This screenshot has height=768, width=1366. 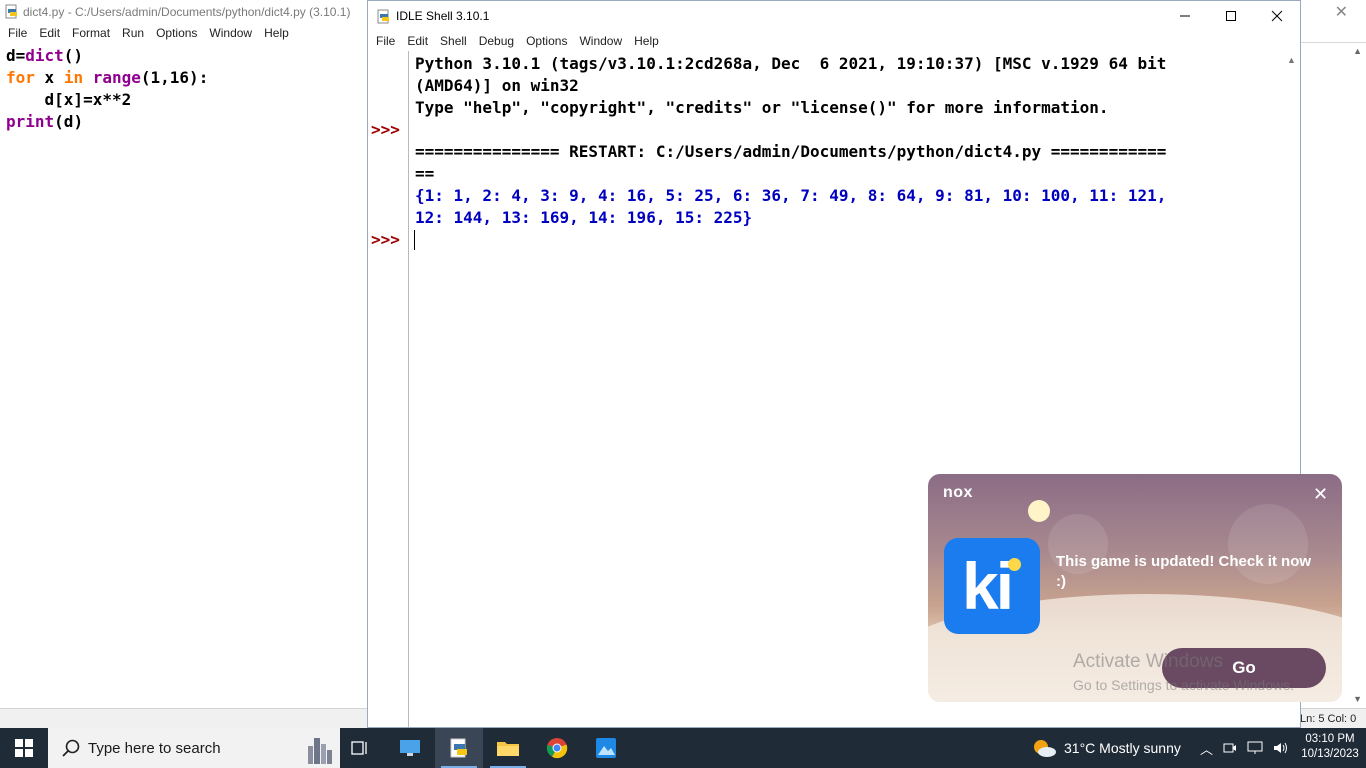 I want to click on code-token-keyword: in, so click(x=73, y=77).